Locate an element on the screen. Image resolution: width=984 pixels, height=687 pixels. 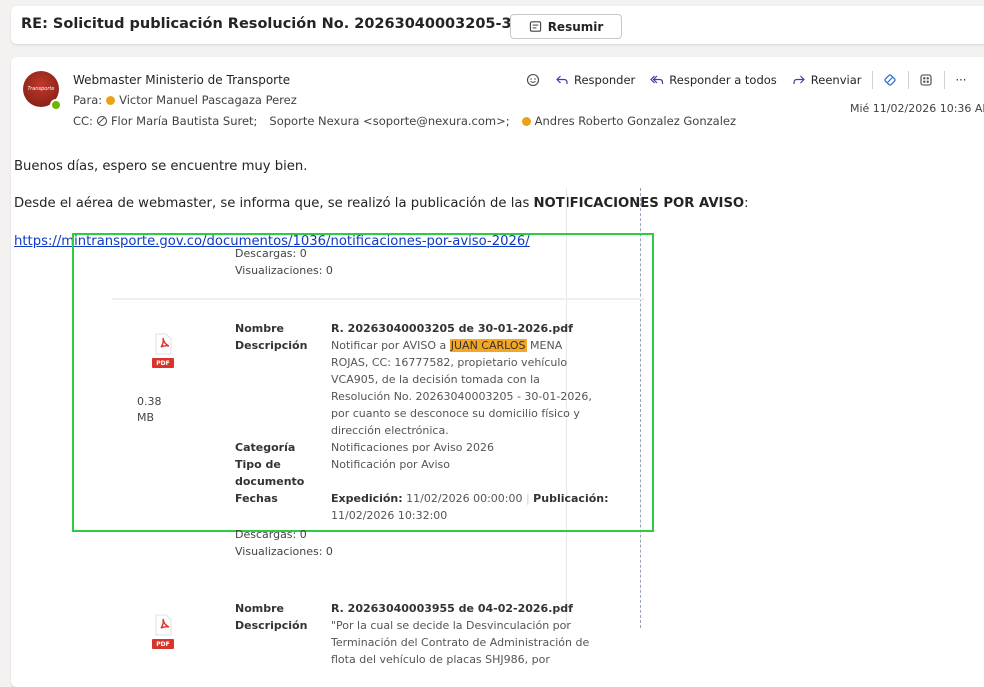
doc-name: R. 20263040003955 de 04-02-2026.pdf is located at coordinates (452, 609).